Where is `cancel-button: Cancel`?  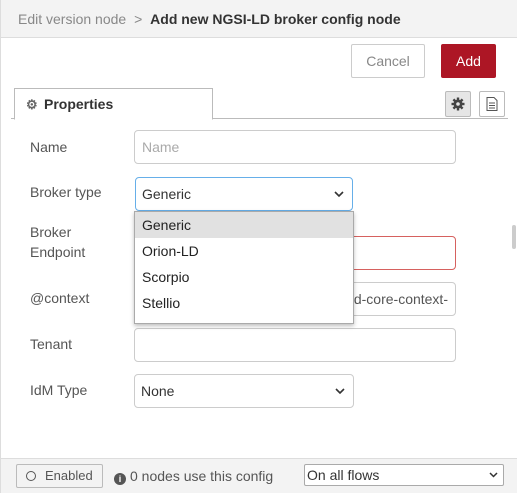
cancel-button: Cancel is located at coordinates (388, 61).